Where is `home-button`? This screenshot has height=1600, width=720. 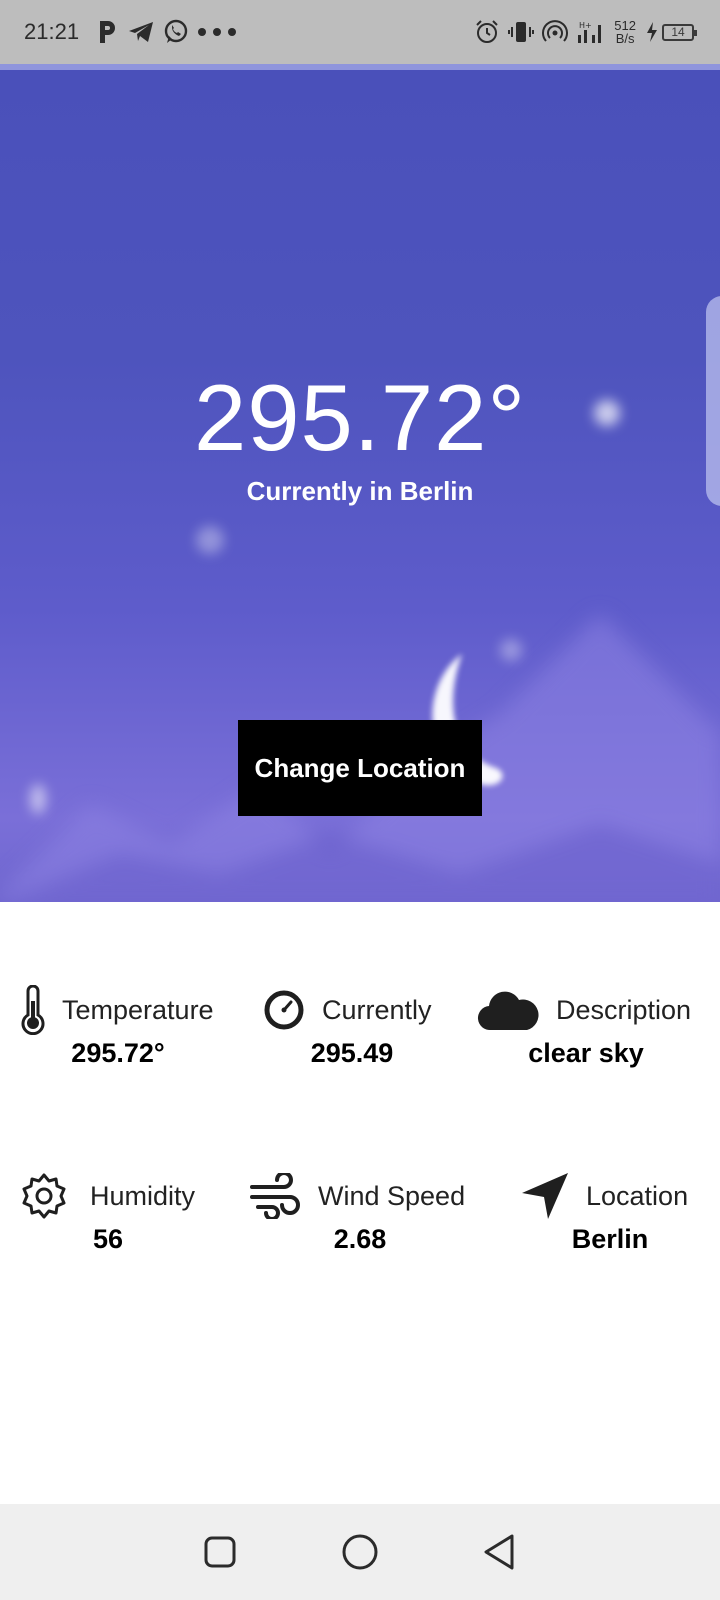 home-button is located at coordinates (360, 1552).